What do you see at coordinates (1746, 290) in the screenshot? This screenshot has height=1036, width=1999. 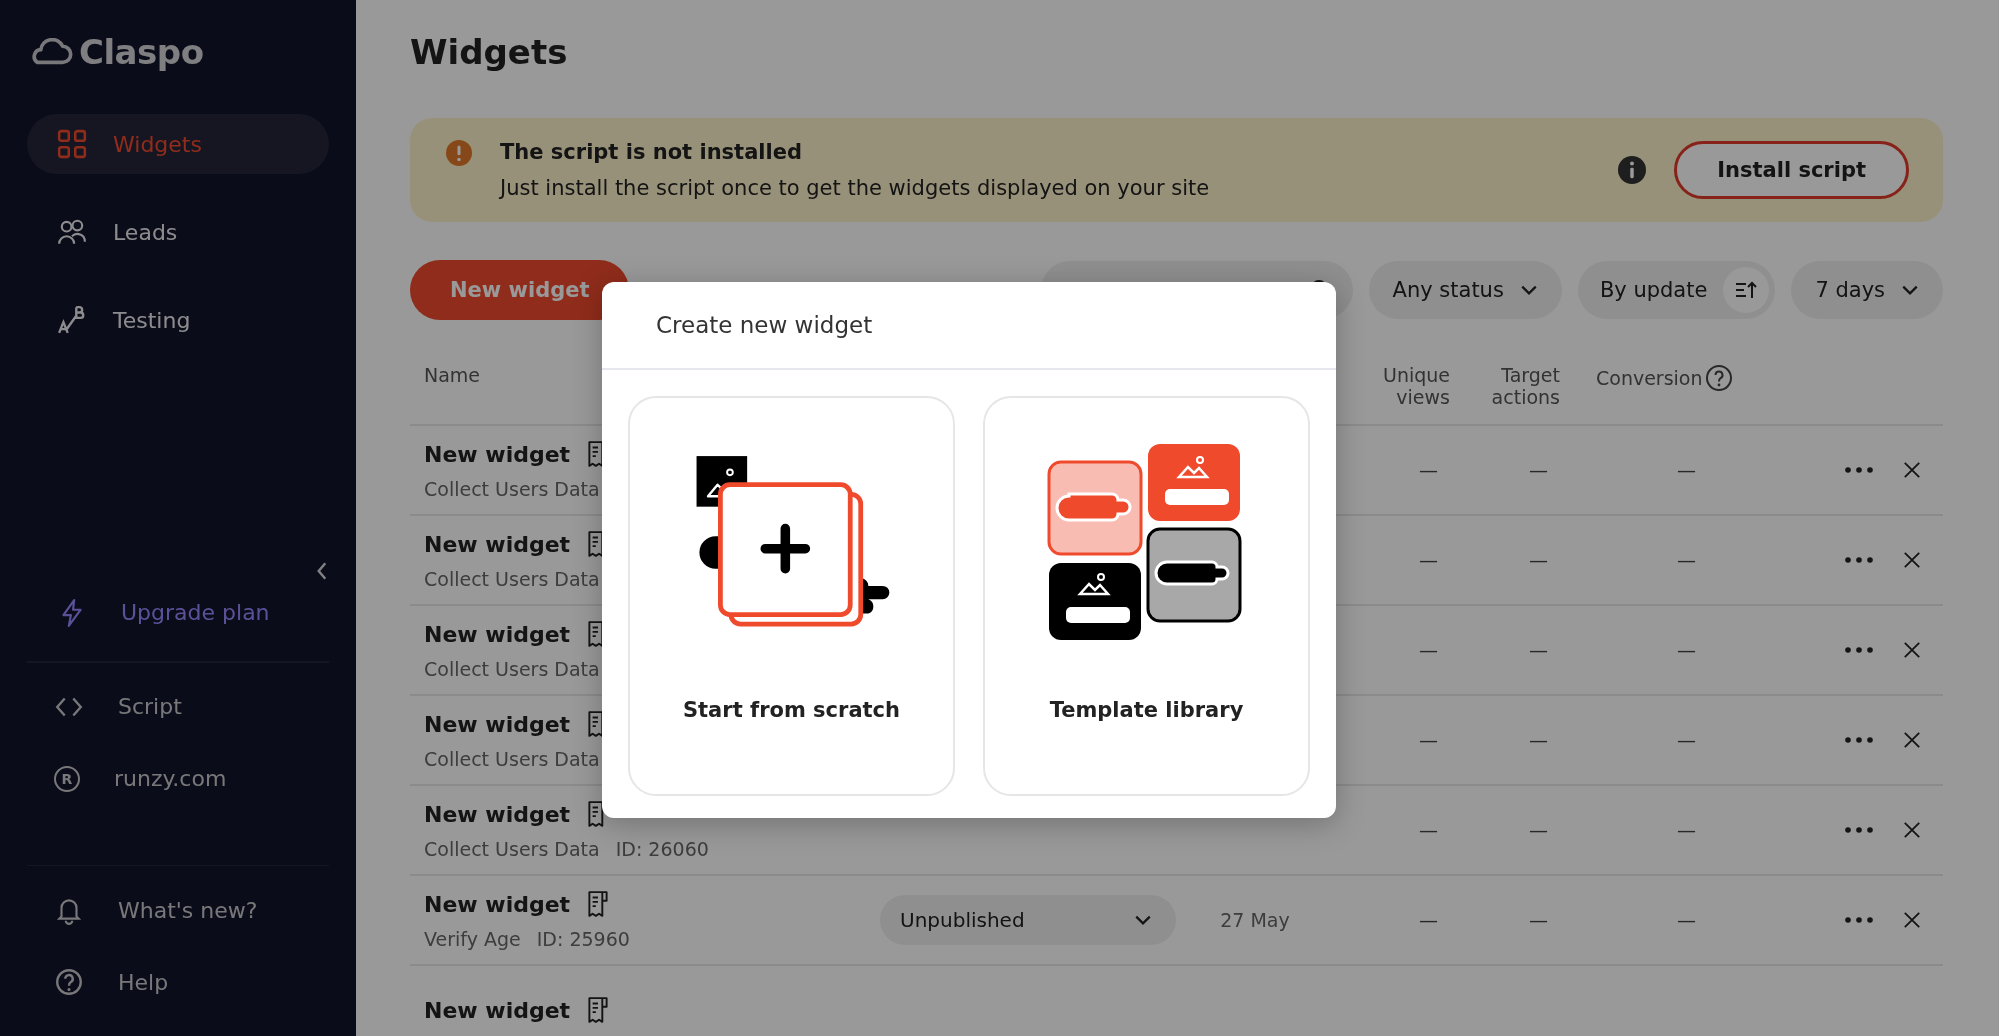 I see `sort-order-icon` at bounding box center [1746, 290].